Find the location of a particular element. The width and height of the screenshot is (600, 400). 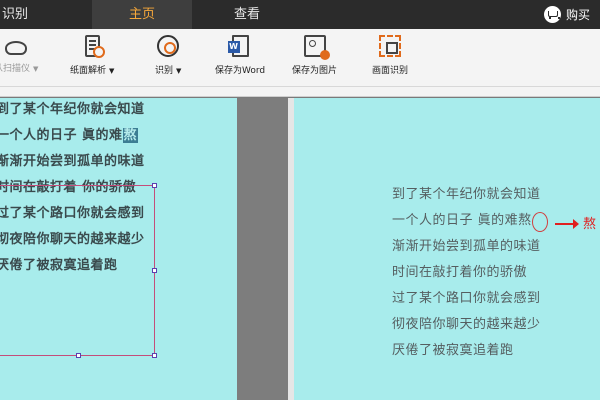

highlighted-char: 熬 is located at coordinates (130, 135).